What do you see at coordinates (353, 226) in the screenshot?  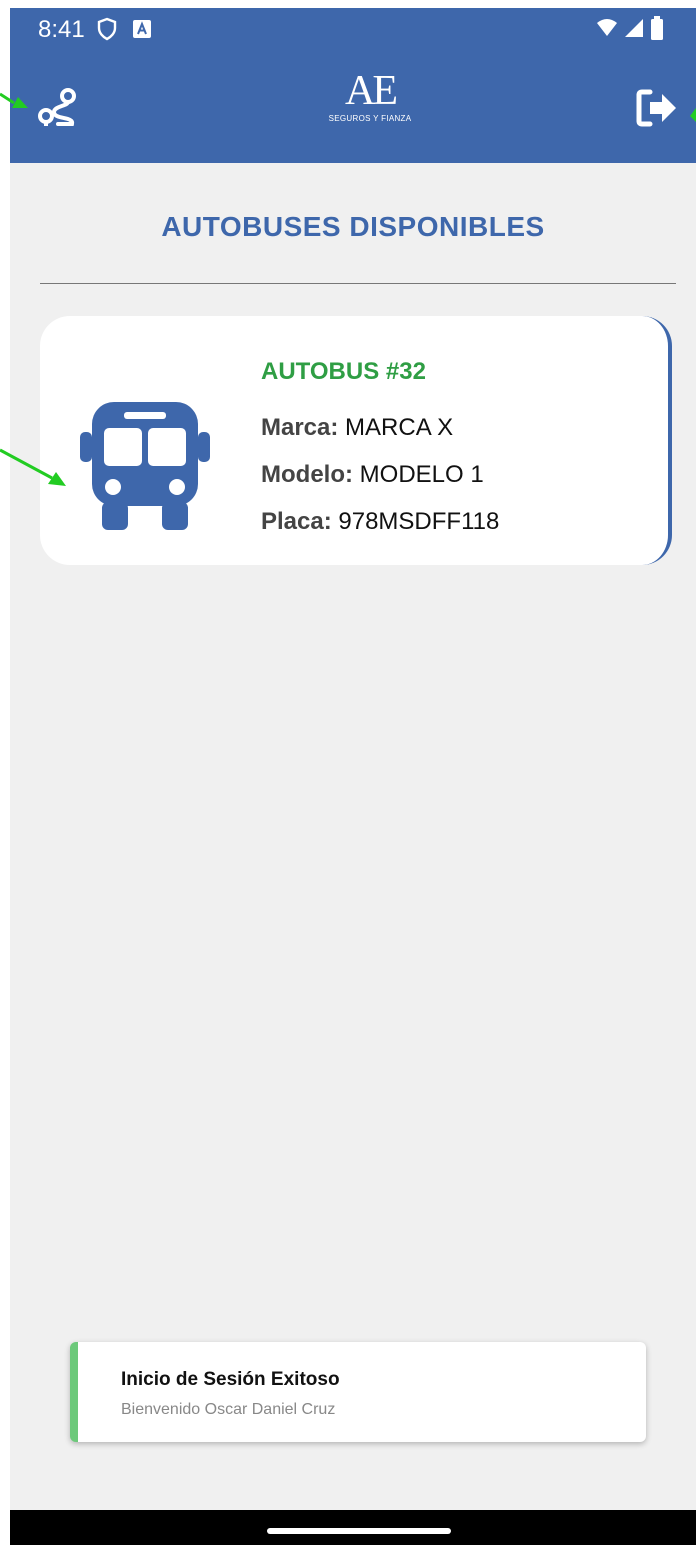 I see `page-title: AUTOBUSES DISPONIBLES` at bounding box center [353, 226].